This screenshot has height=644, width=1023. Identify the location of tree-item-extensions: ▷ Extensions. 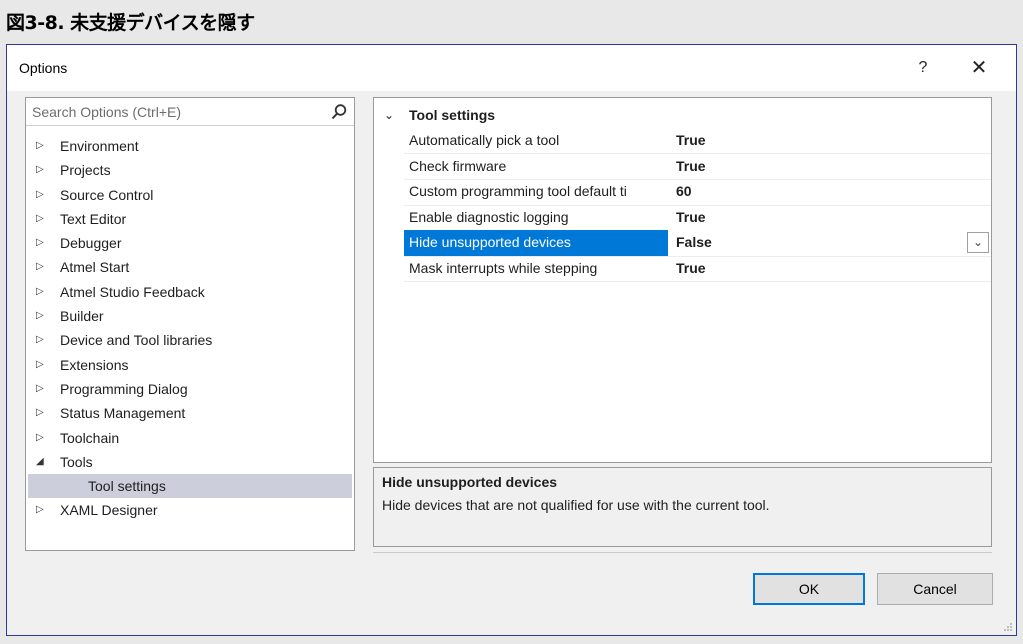
(190, 365).